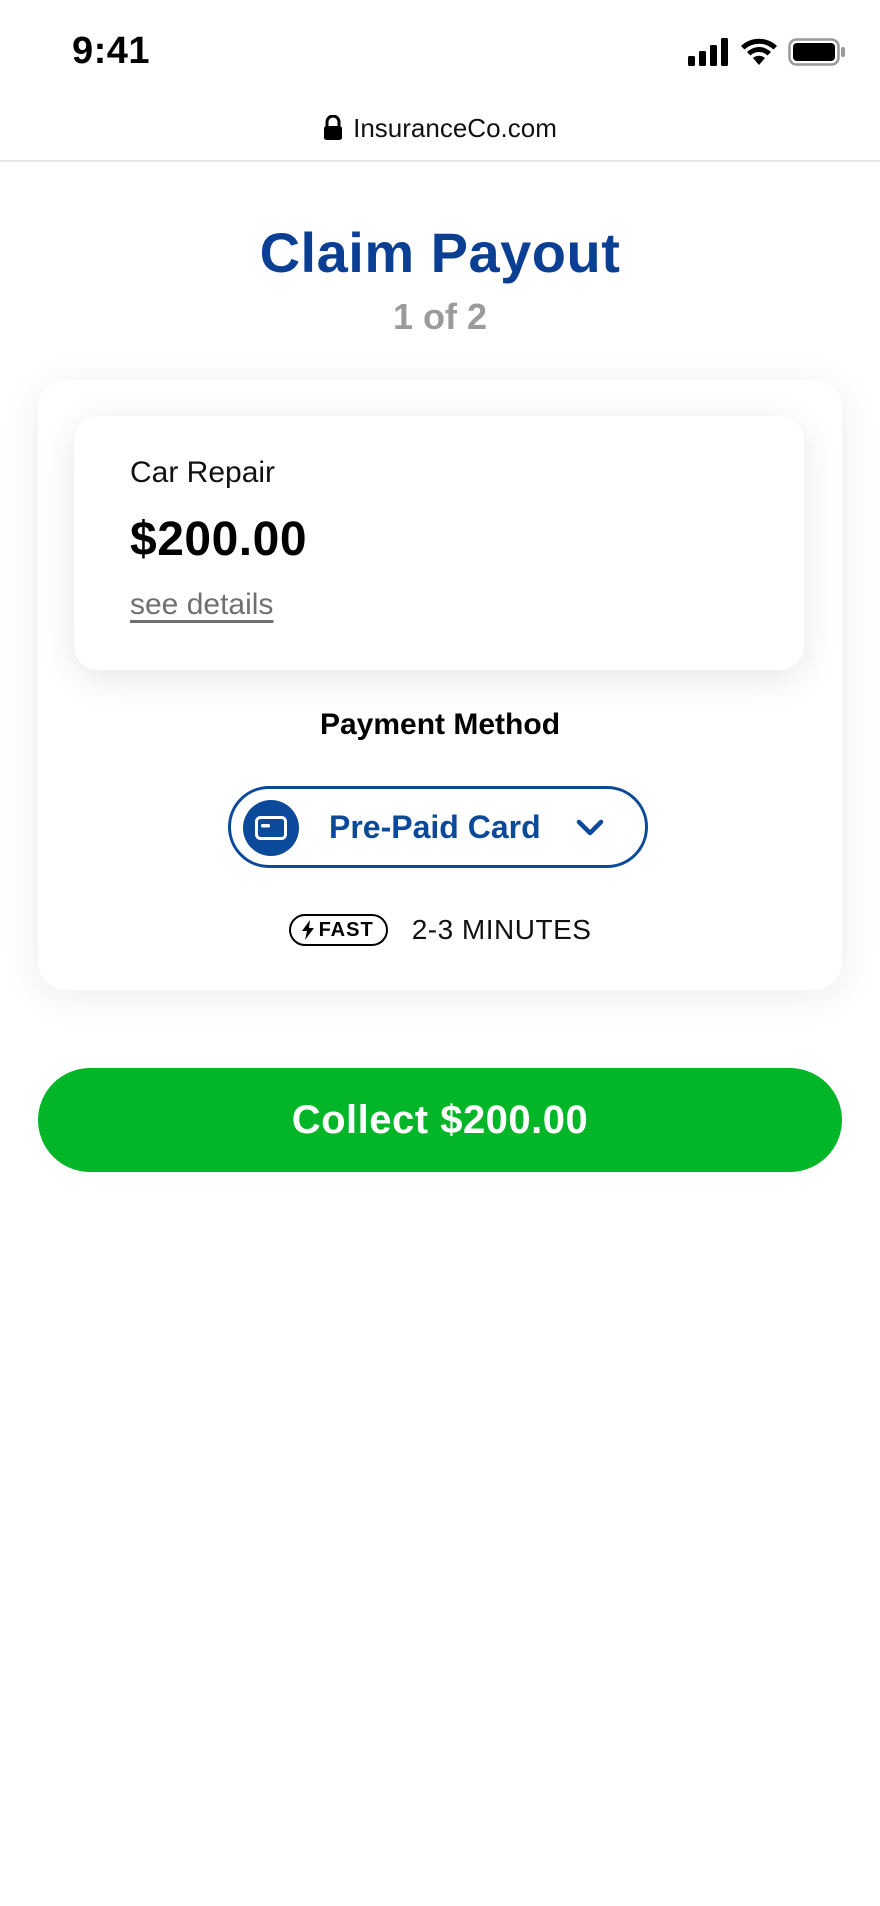 The image size is (880, 1906). I want to click on collect-button-label: Collect $200.00, so click(440, 1119).